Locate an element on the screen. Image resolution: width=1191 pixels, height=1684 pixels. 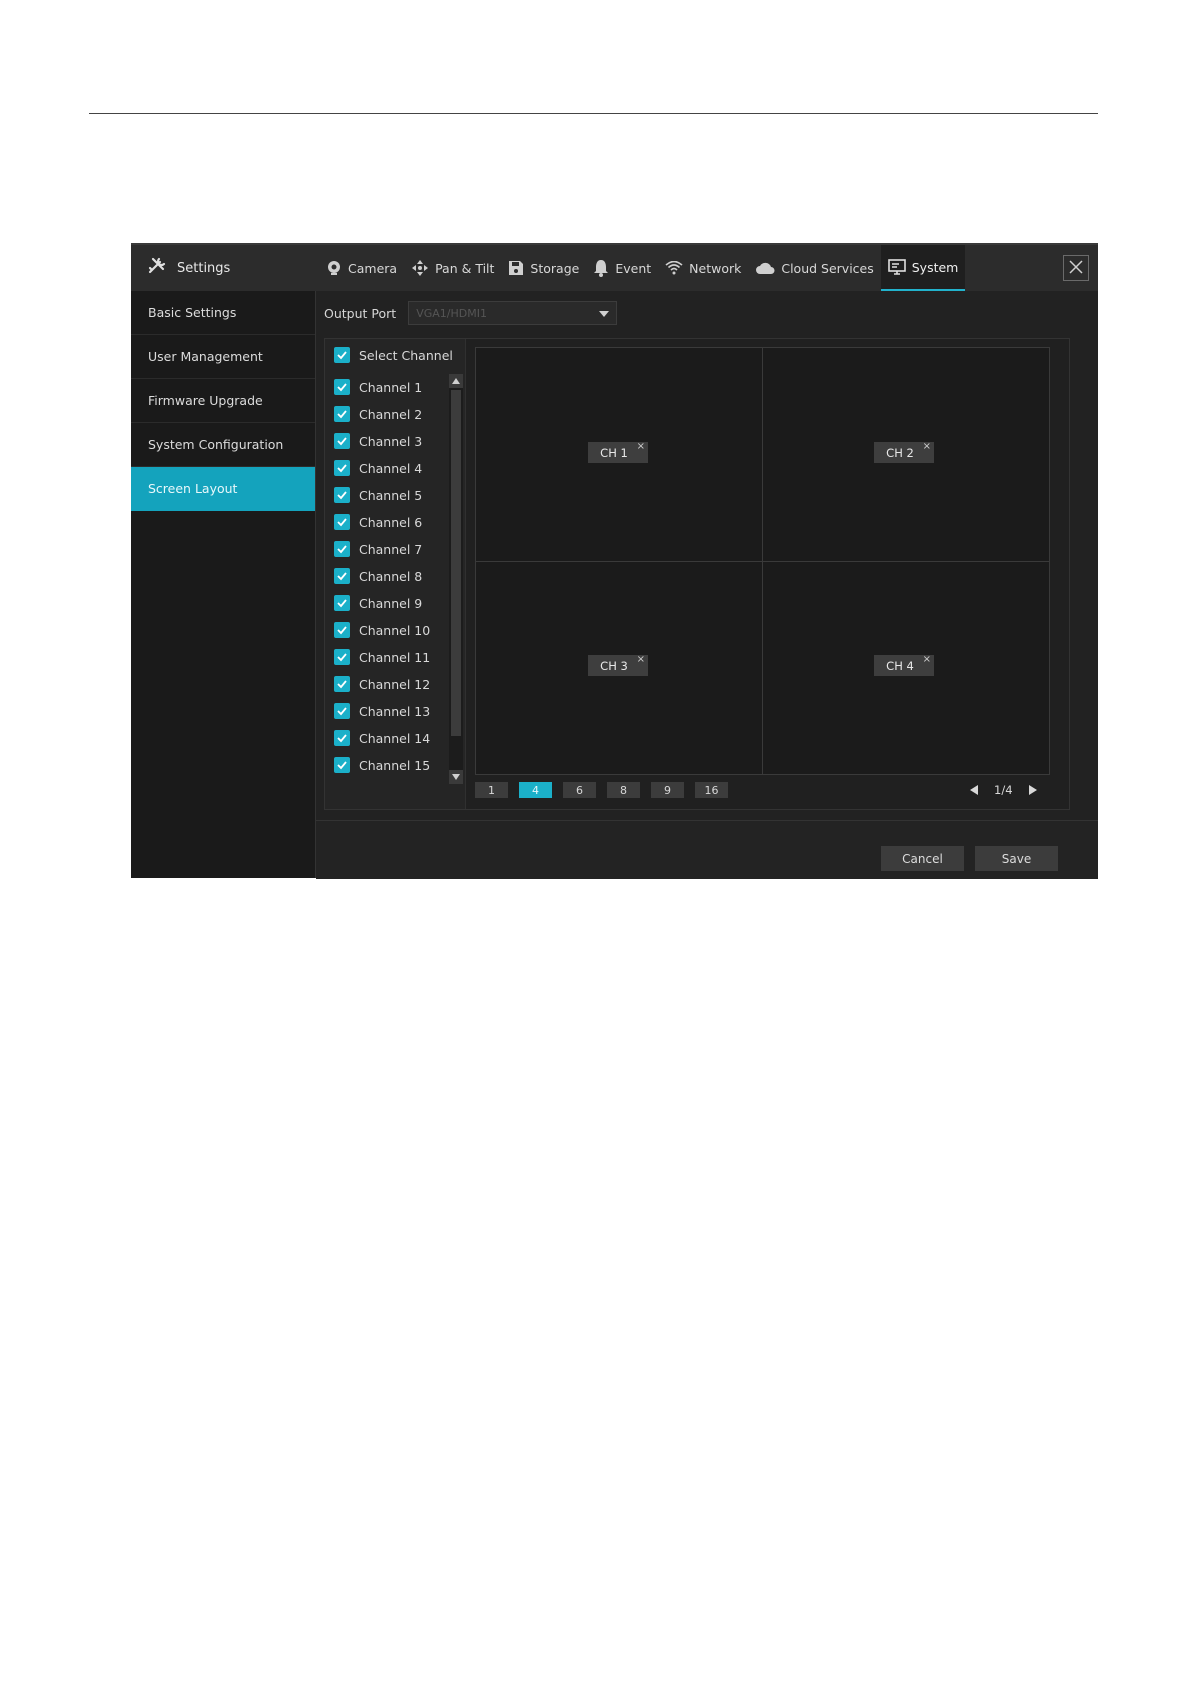
next-page-icon is located at coordinates (1032, 790).